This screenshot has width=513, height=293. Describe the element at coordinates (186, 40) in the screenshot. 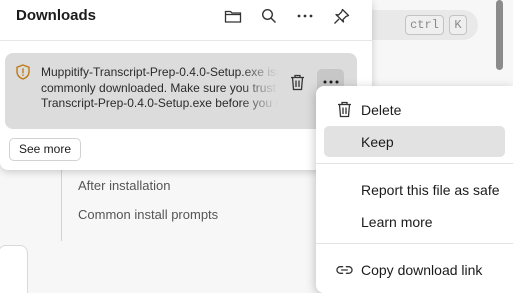

I see `header-divider` at that location.